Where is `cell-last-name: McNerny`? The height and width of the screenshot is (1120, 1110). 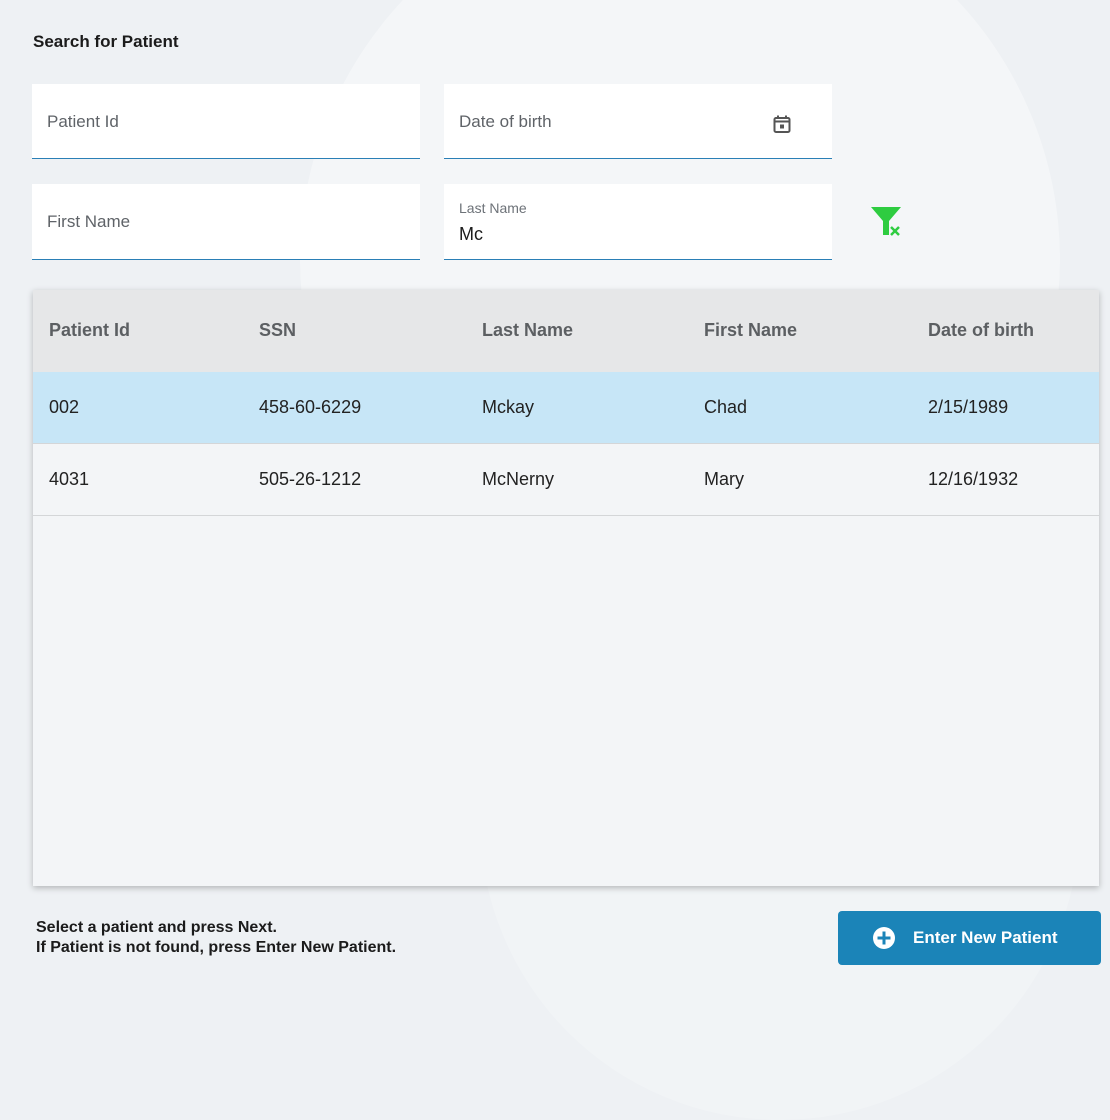
cell-last-name: McNerny is located at coordinates (518, 479).